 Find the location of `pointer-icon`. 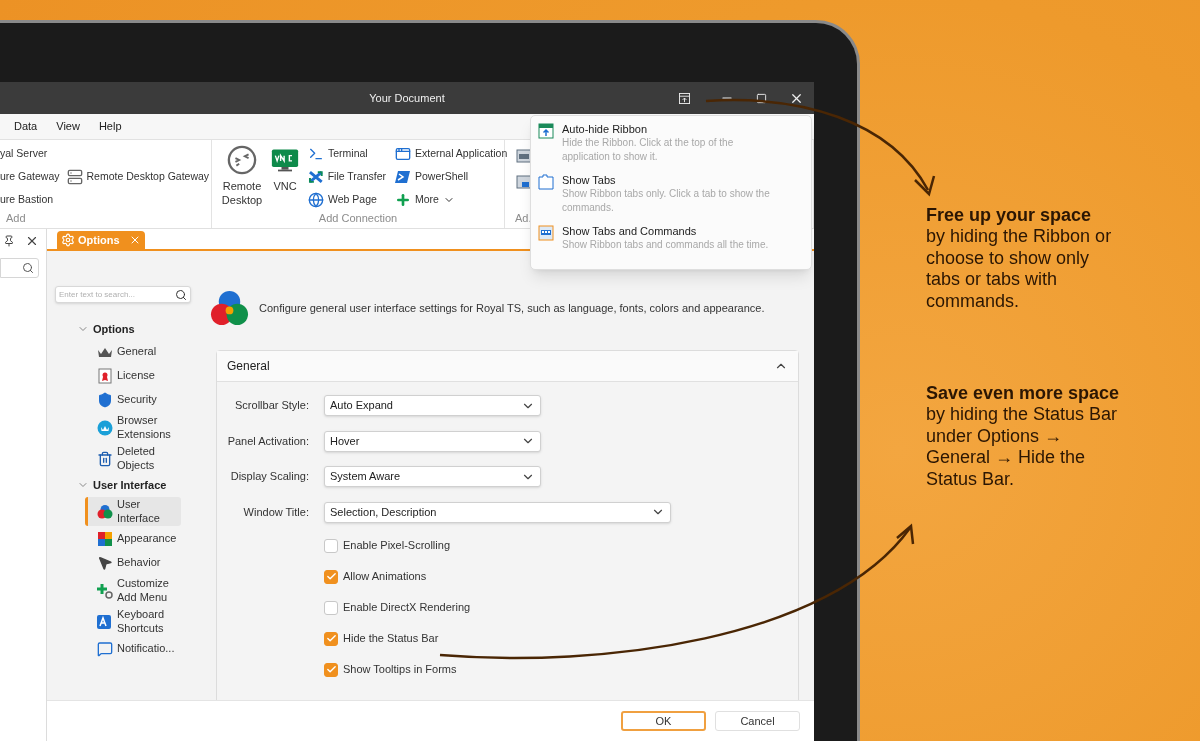

pointer-icon is located at coordinates (105, 563).